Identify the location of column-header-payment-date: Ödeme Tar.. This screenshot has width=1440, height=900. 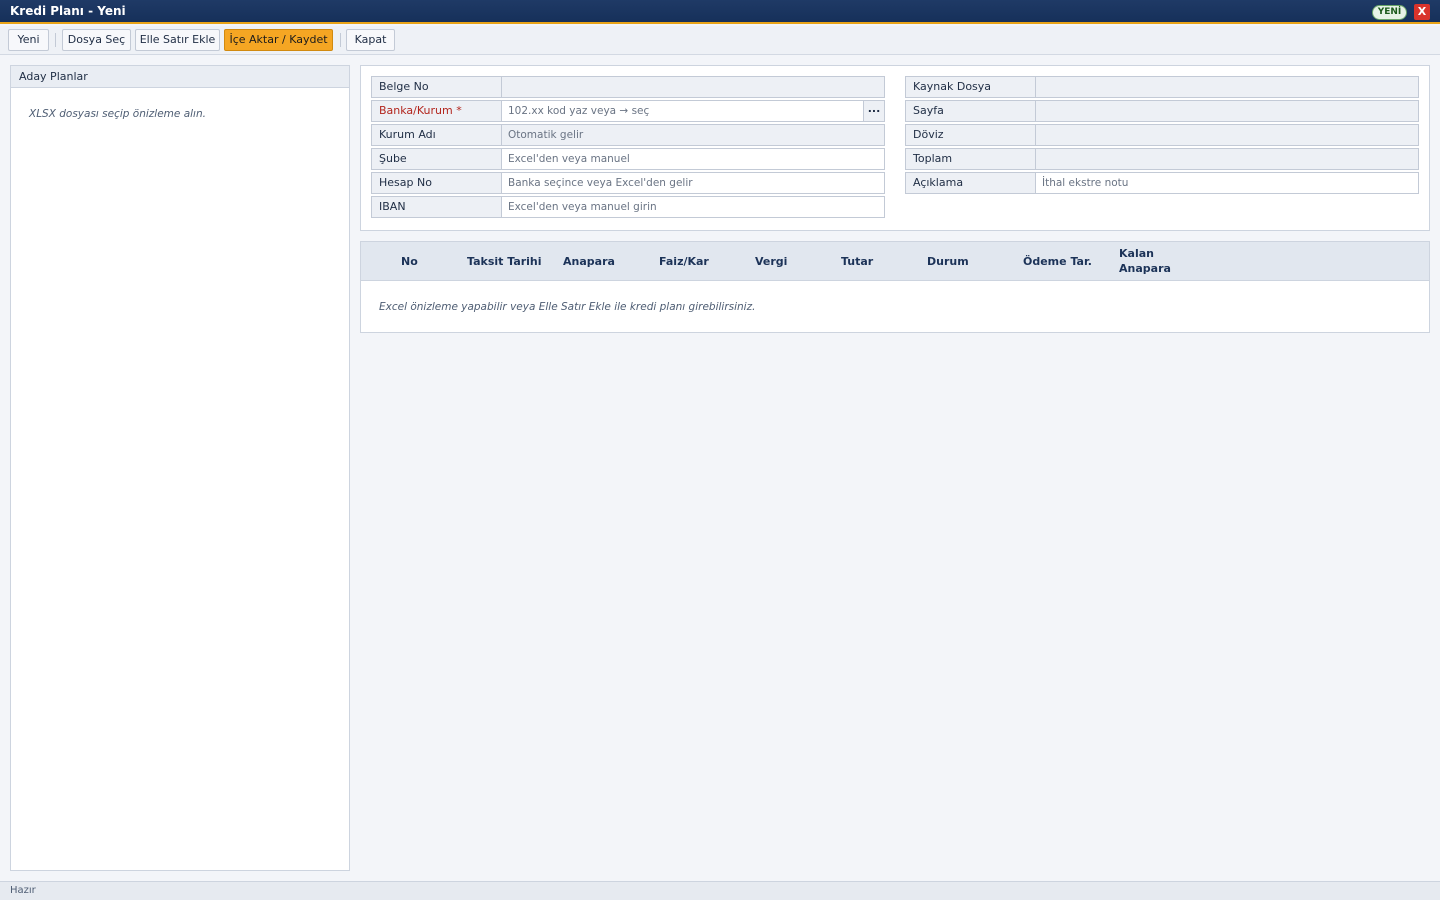
(1057, 261).